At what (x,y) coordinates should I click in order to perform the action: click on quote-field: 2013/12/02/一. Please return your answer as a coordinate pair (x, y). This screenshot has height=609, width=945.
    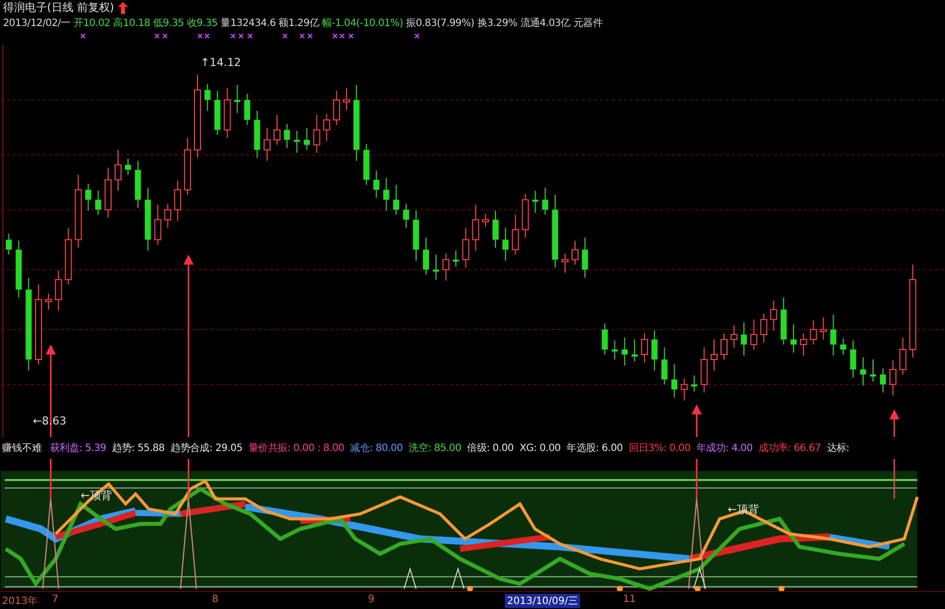
    Looking at the image, I should click on (36, 23).